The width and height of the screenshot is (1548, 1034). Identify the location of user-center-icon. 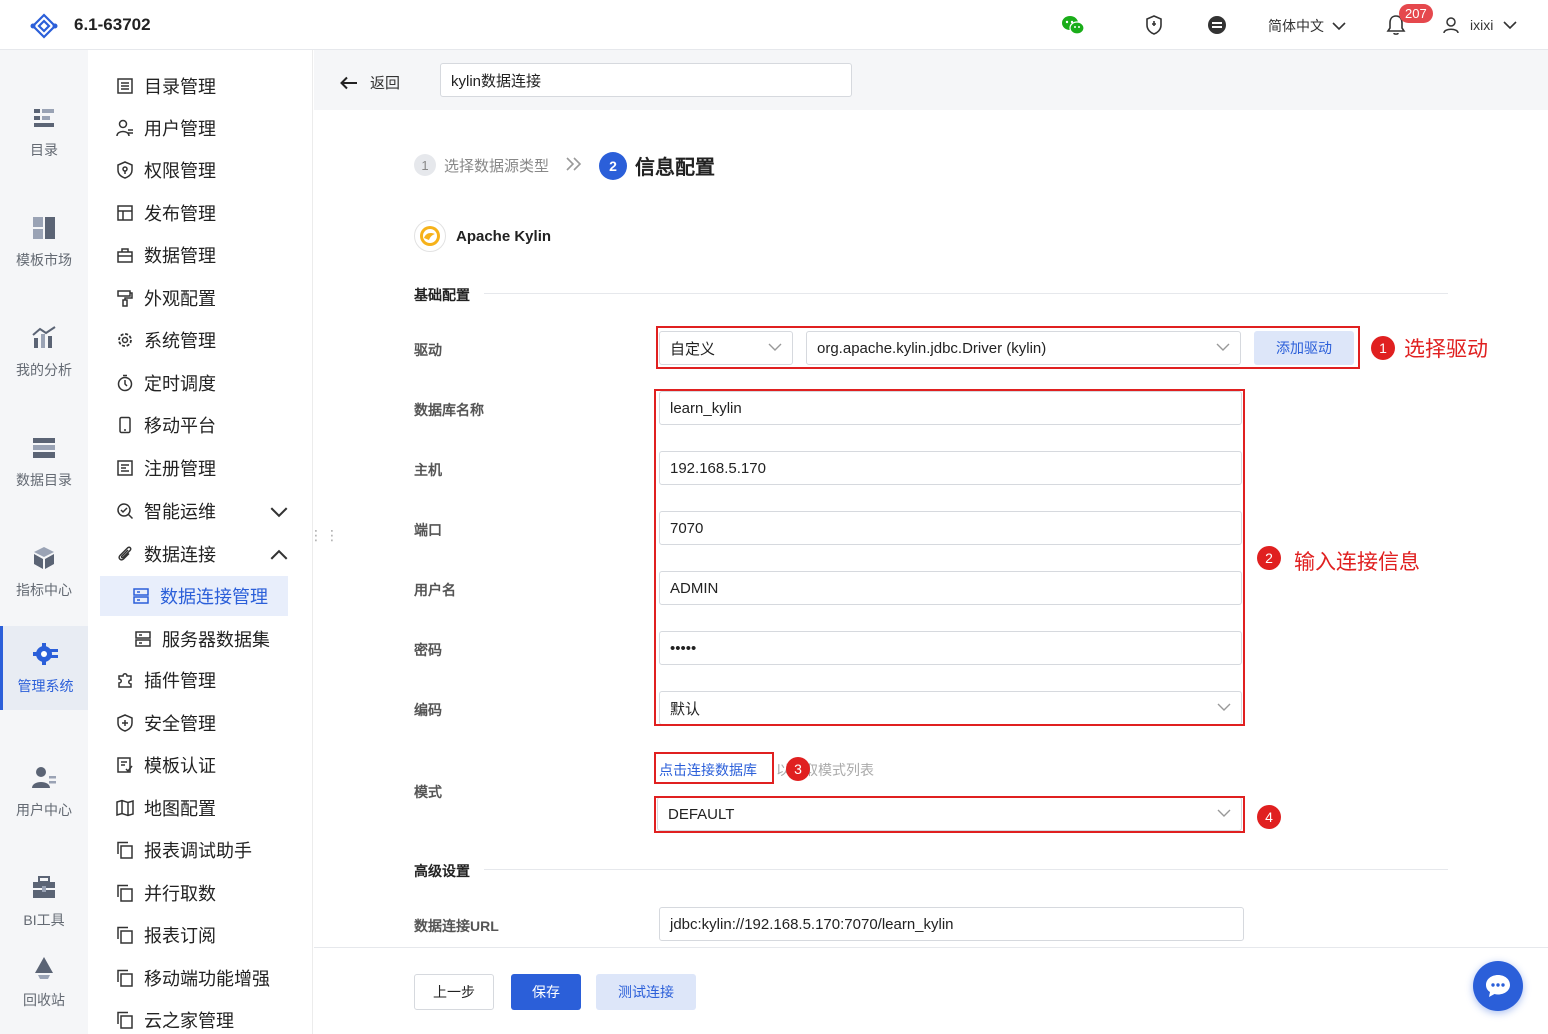
(44, 777).